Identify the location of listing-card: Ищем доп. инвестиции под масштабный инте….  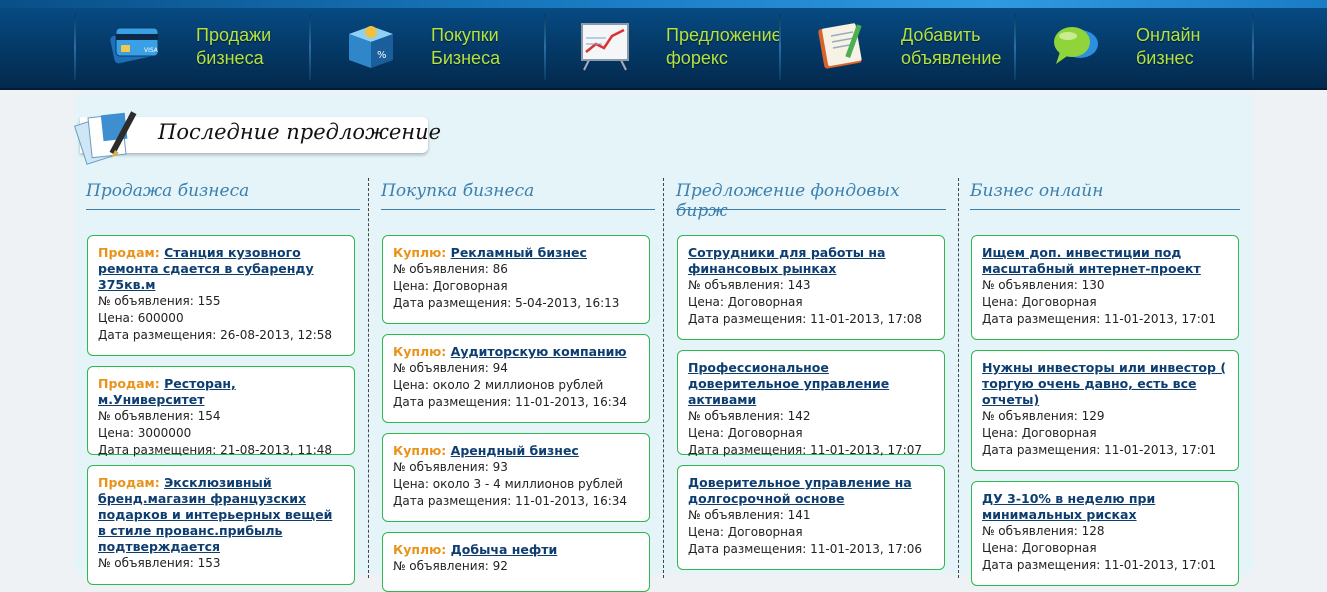
(1105, 287).